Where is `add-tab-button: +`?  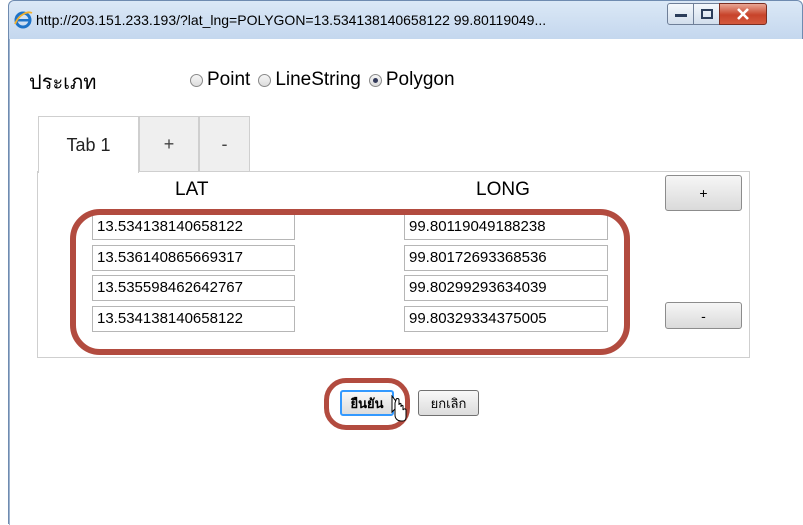
add-tab-button: + is located at coordinates (169, 144).